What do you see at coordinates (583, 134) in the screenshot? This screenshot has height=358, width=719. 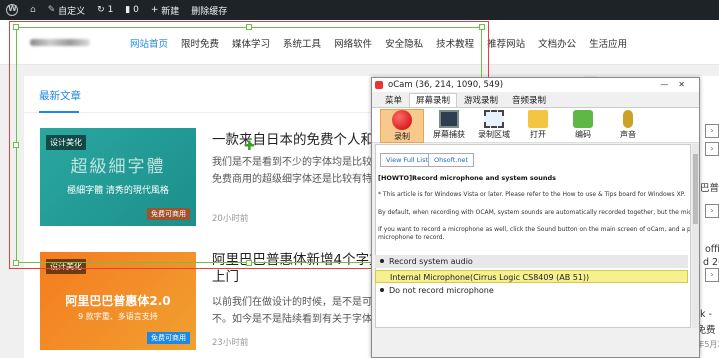 I see `encode-label: 编码` at bounding box center [583, 134].